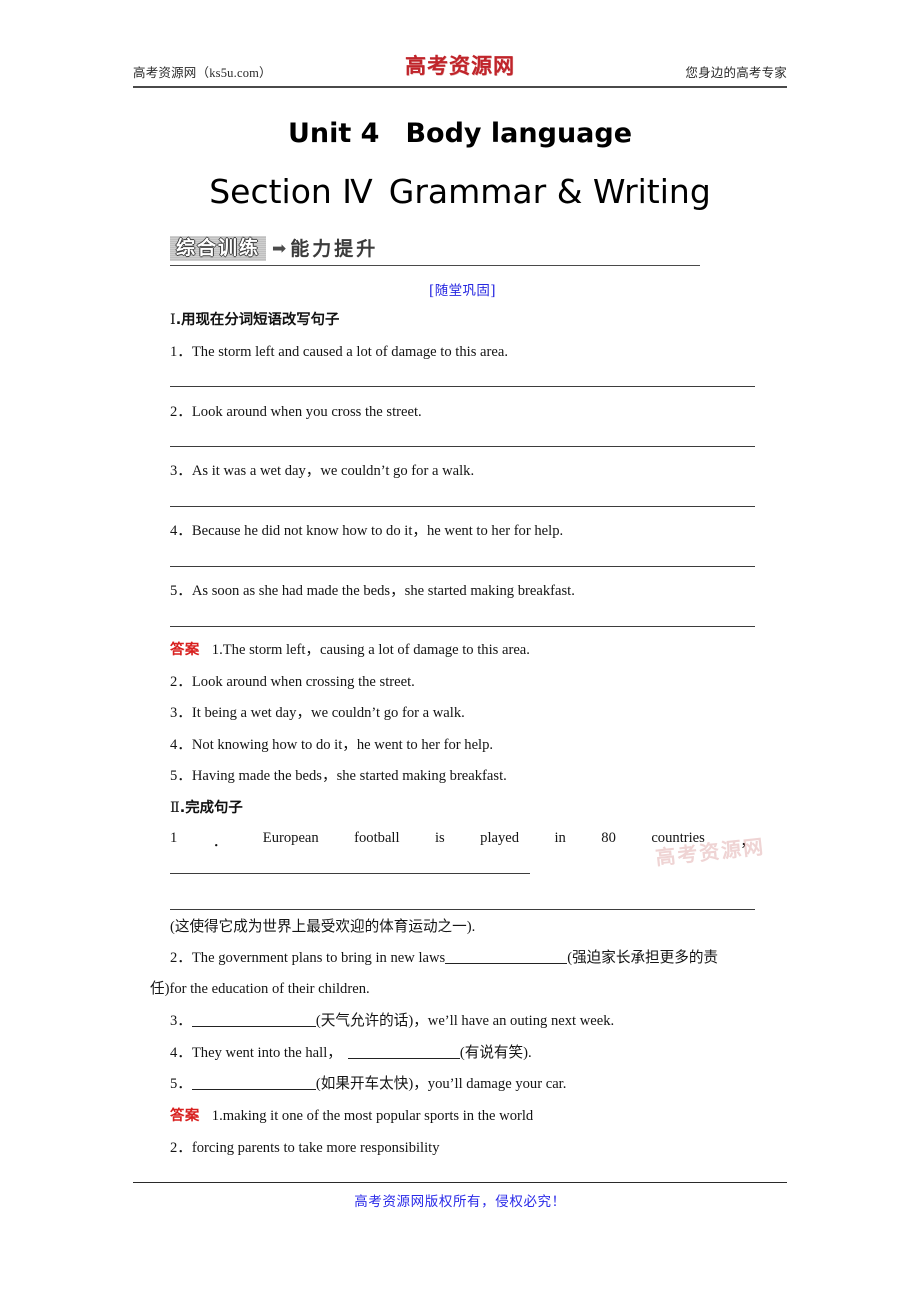 Image resolution: width=920 pixels, height=1302 pixels. Describe the element at coordinates (323, 927) in the screenshot. I see `part2-question-1-hint: (这使得它成为世界上最受欢迎的体育运动之一).` at that location.